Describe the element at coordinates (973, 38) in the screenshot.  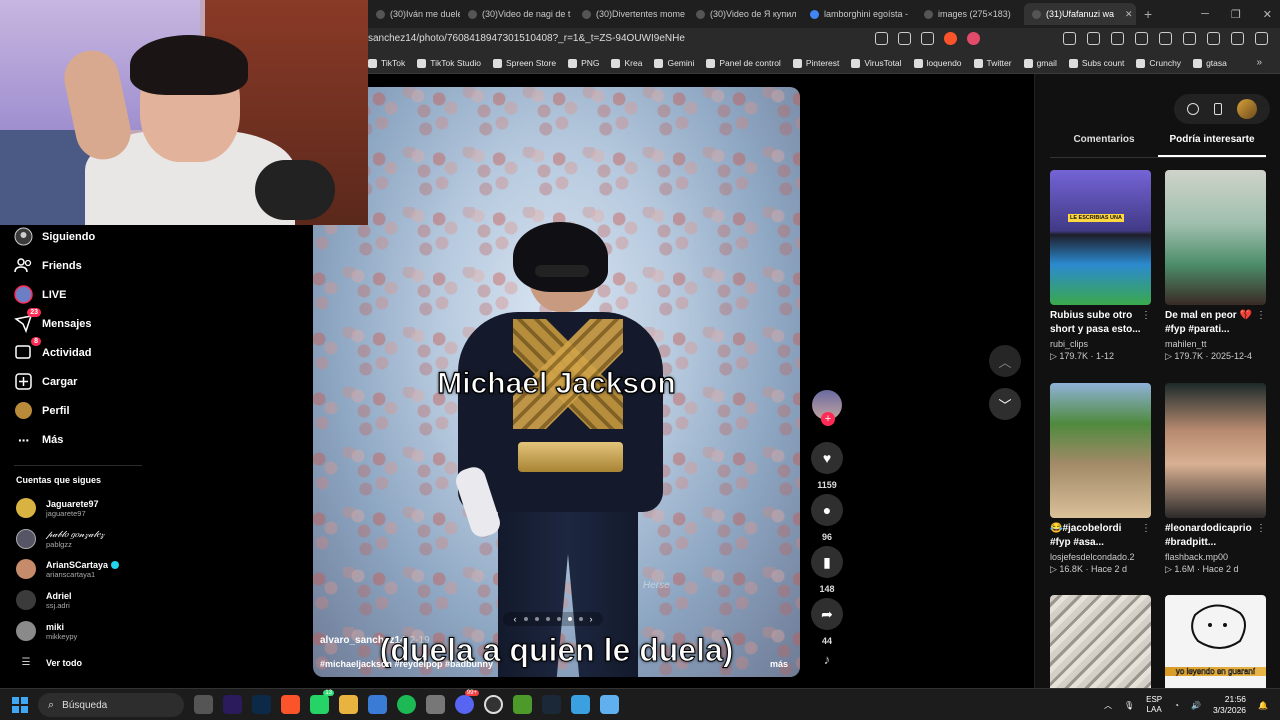
I see `brave-rewards-icon` at that location.